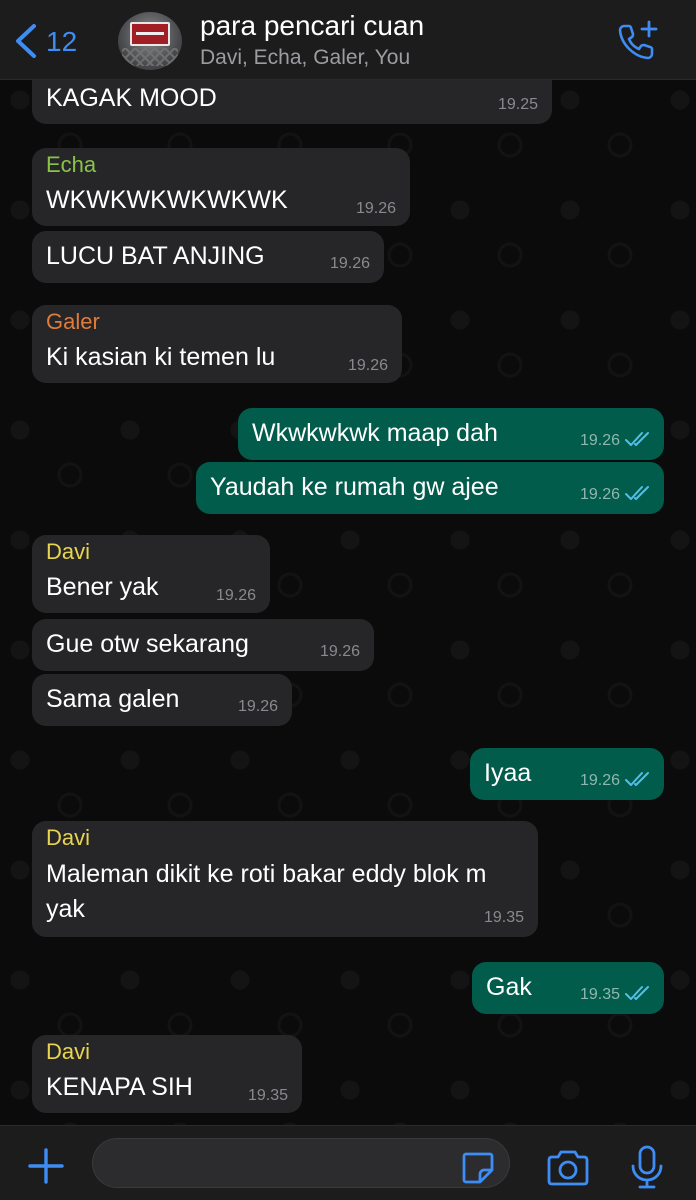  Describe the element at coordinates (508, 773) in the screenshot. I see `message-text: Iyaa` at that location.